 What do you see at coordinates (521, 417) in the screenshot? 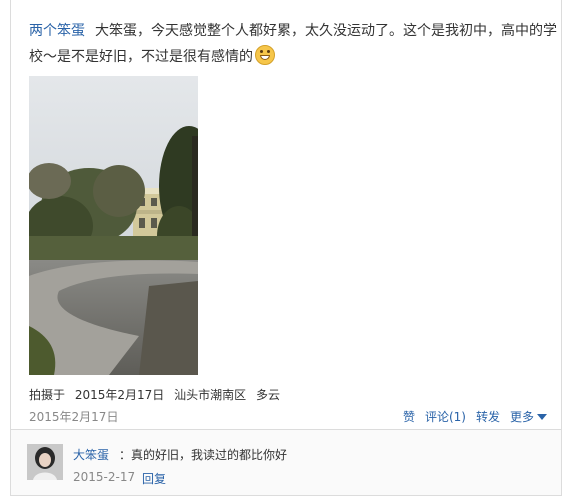
I see `more-label: 更多` at bounding box center [521, 417].